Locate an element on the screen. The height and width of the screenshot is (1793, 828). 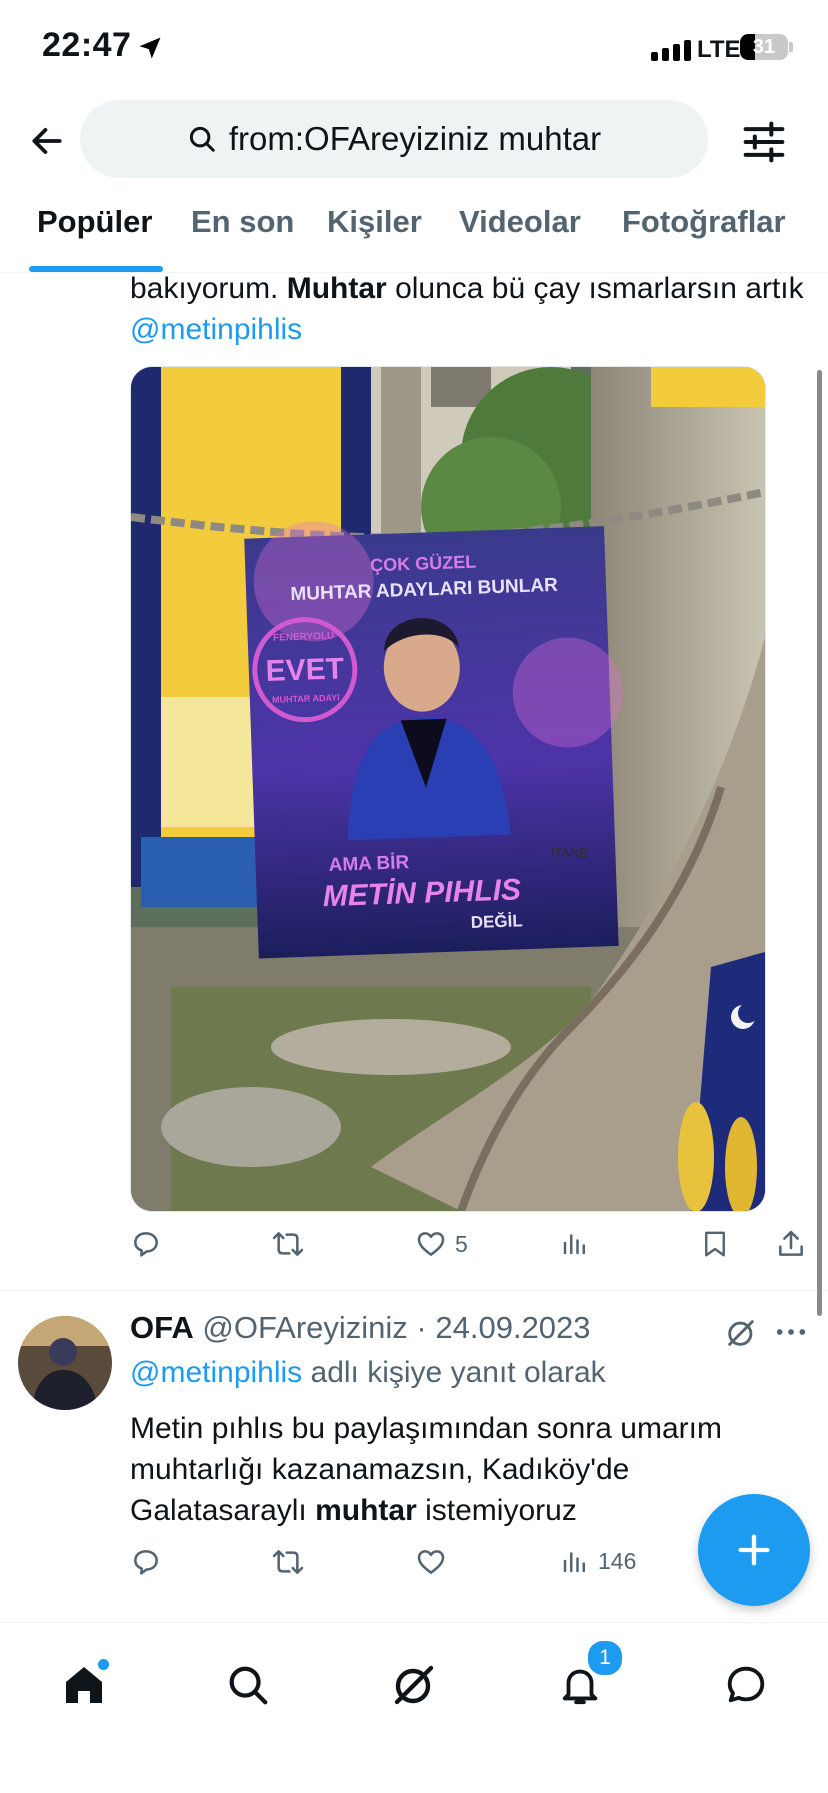
tab-popular: Popüler is located at coordinates (94, 222).